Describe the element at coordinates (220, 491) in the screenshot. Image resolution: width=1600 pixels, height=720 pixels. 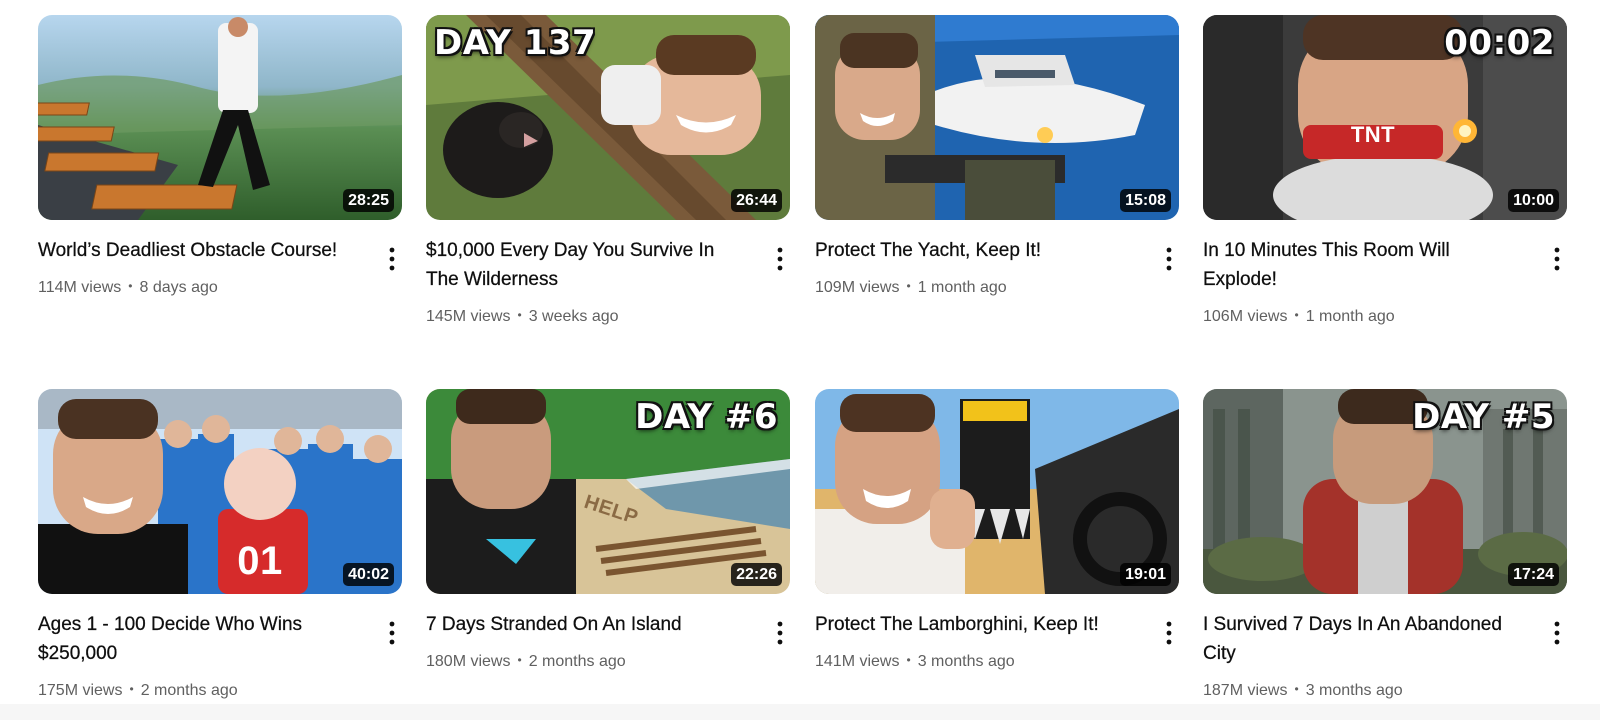
I see `video-thumbnail: 01 40:02` at that location.